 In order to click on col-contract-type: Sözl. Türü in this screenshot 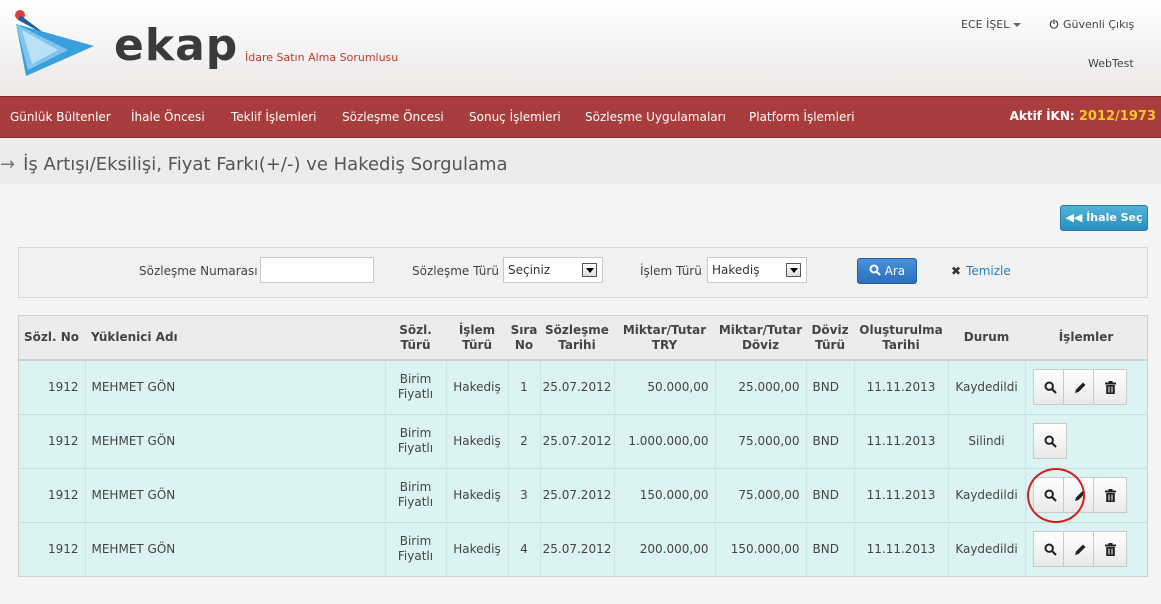, I will do `click(415, 338)`.